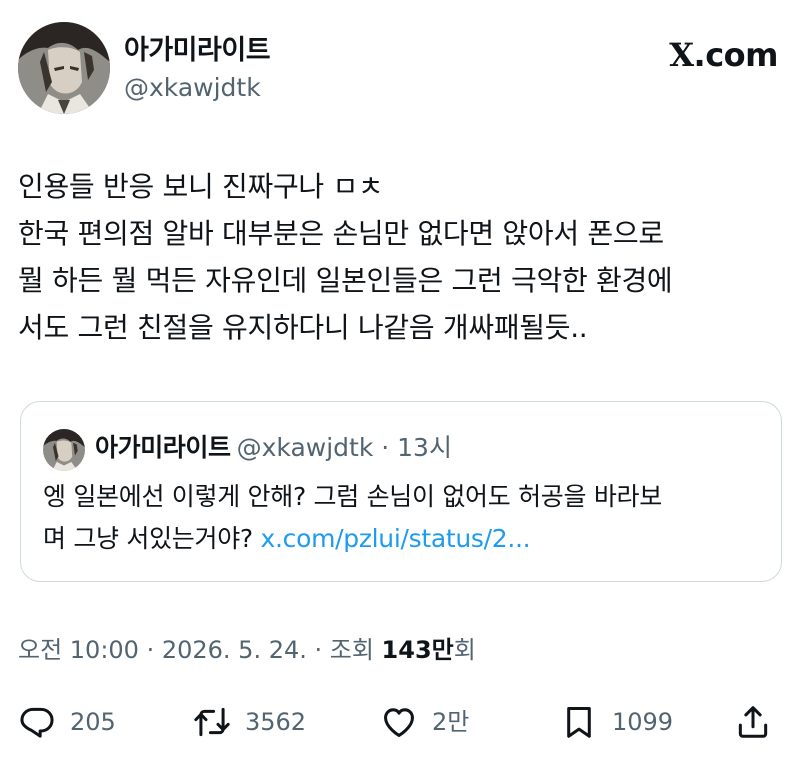 The image size is (800, 765). What do you see at coordinates (197, 88) in the screenshot?
I see `author-handle: @xkawjdtk` at bounding box center [197, 88].